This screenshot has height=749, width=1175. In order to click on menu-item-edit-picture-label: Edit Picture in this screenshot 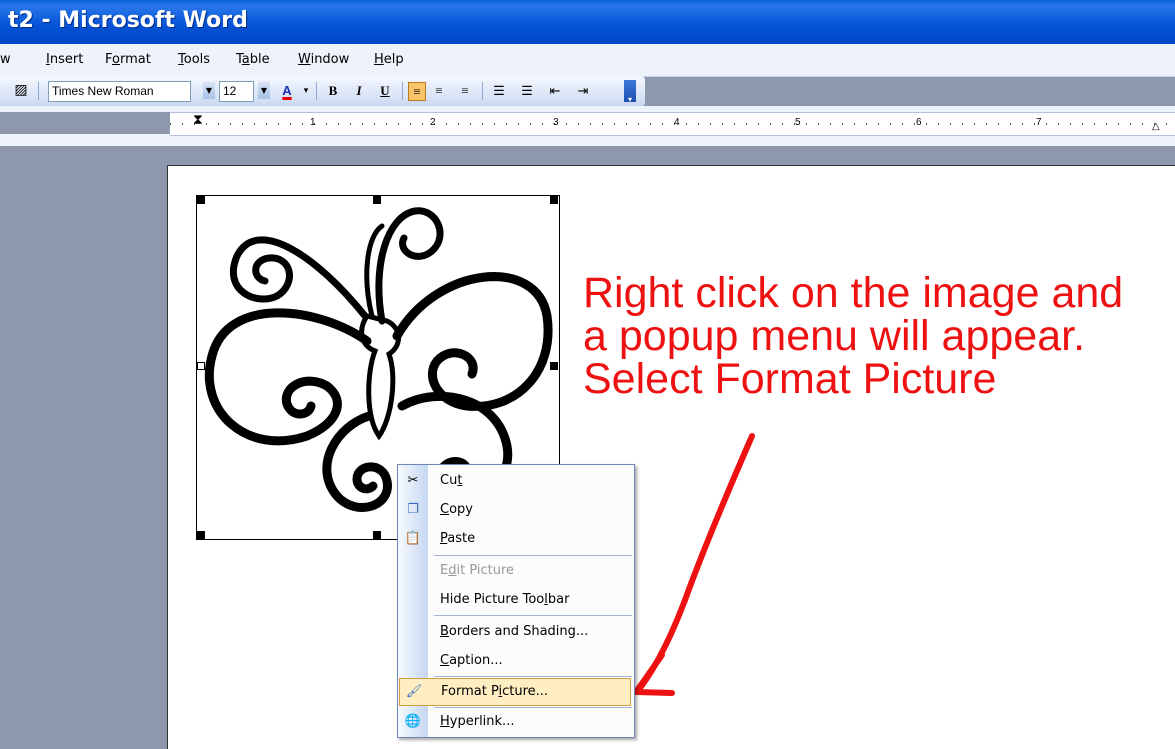, I will do `click(477, 570)`.